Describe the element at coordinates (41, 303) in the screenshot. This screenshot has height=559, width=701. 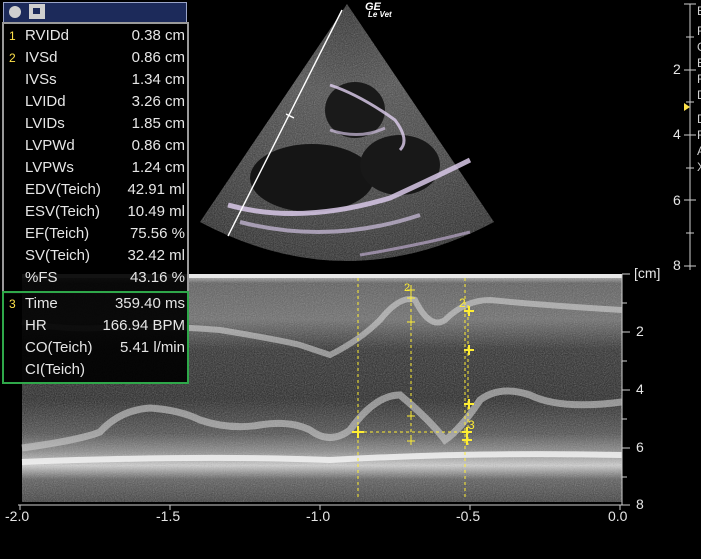
I see `measurement-label: Time` at that location.